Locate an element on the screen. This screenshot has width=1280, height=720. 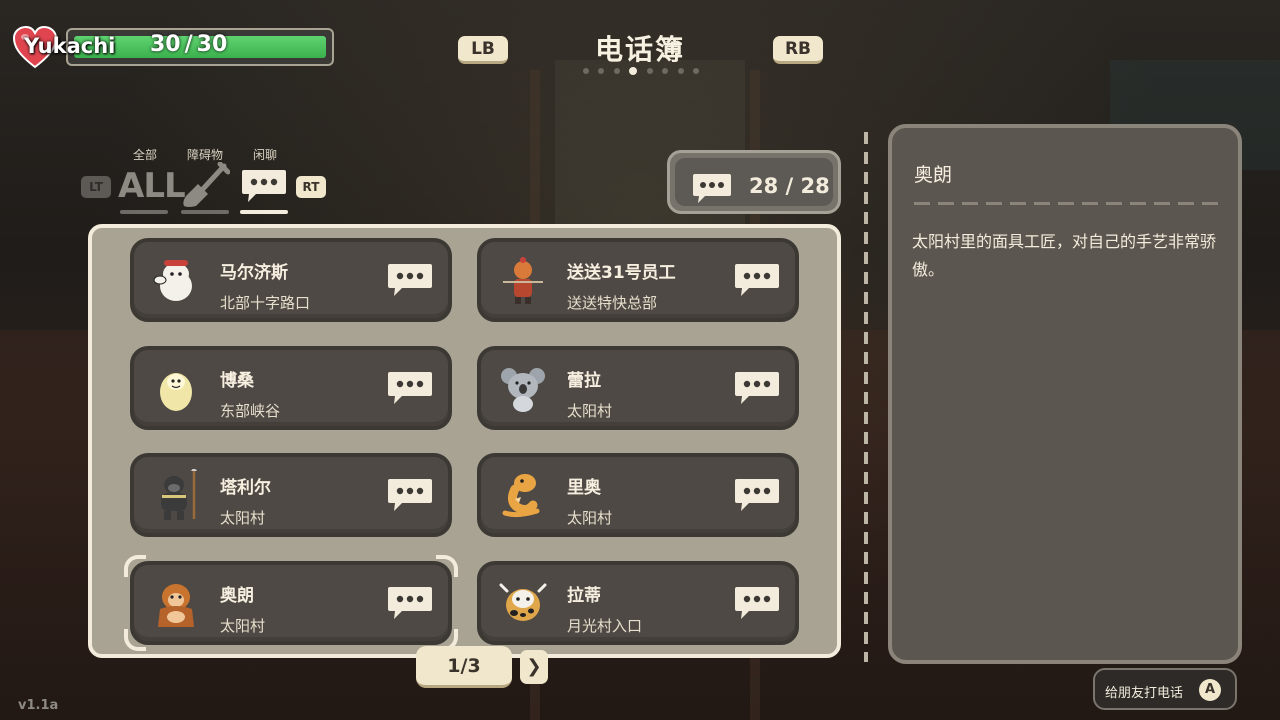
player-name: Yukachi is located at coordinates (70, 46).